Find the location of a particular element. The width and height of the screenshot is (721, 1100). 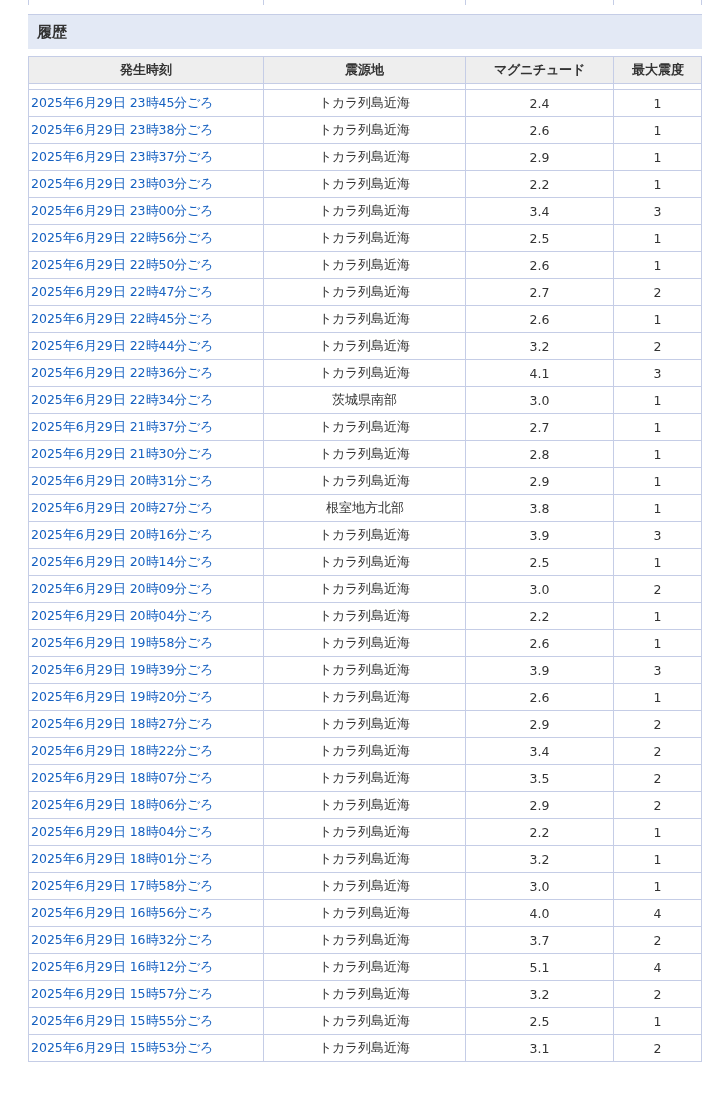

column-header: マグニチュード is located at coordinates (539, 70).